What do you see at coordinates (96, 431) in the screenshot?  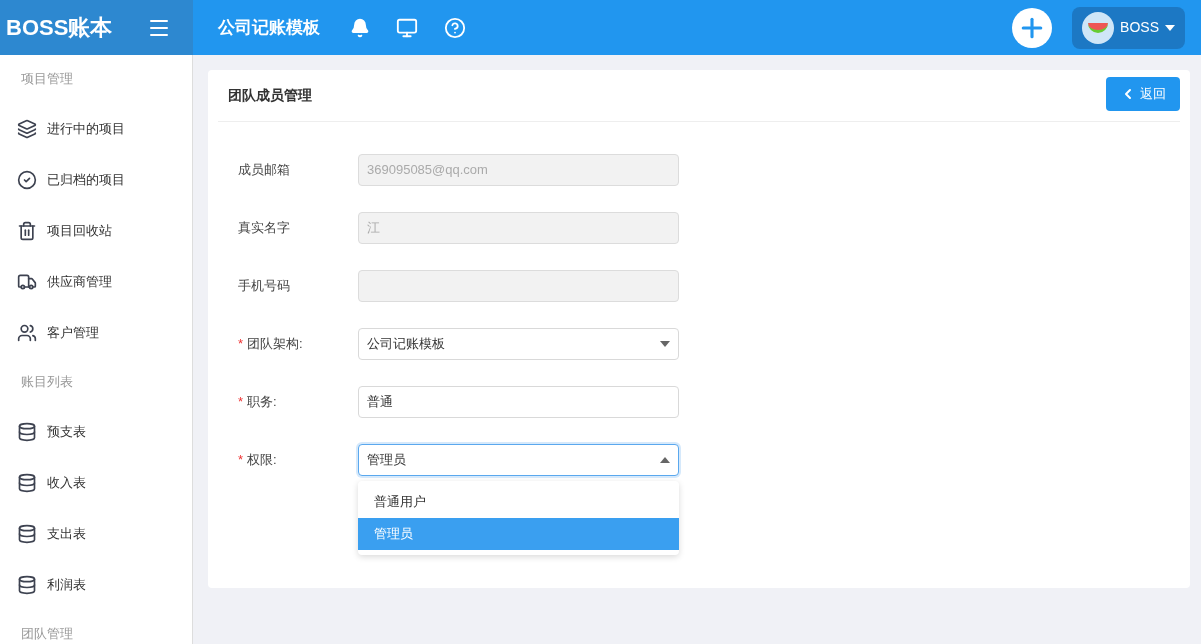 I see `sidebar-item: 预支表` at bounding box center [96, 431].